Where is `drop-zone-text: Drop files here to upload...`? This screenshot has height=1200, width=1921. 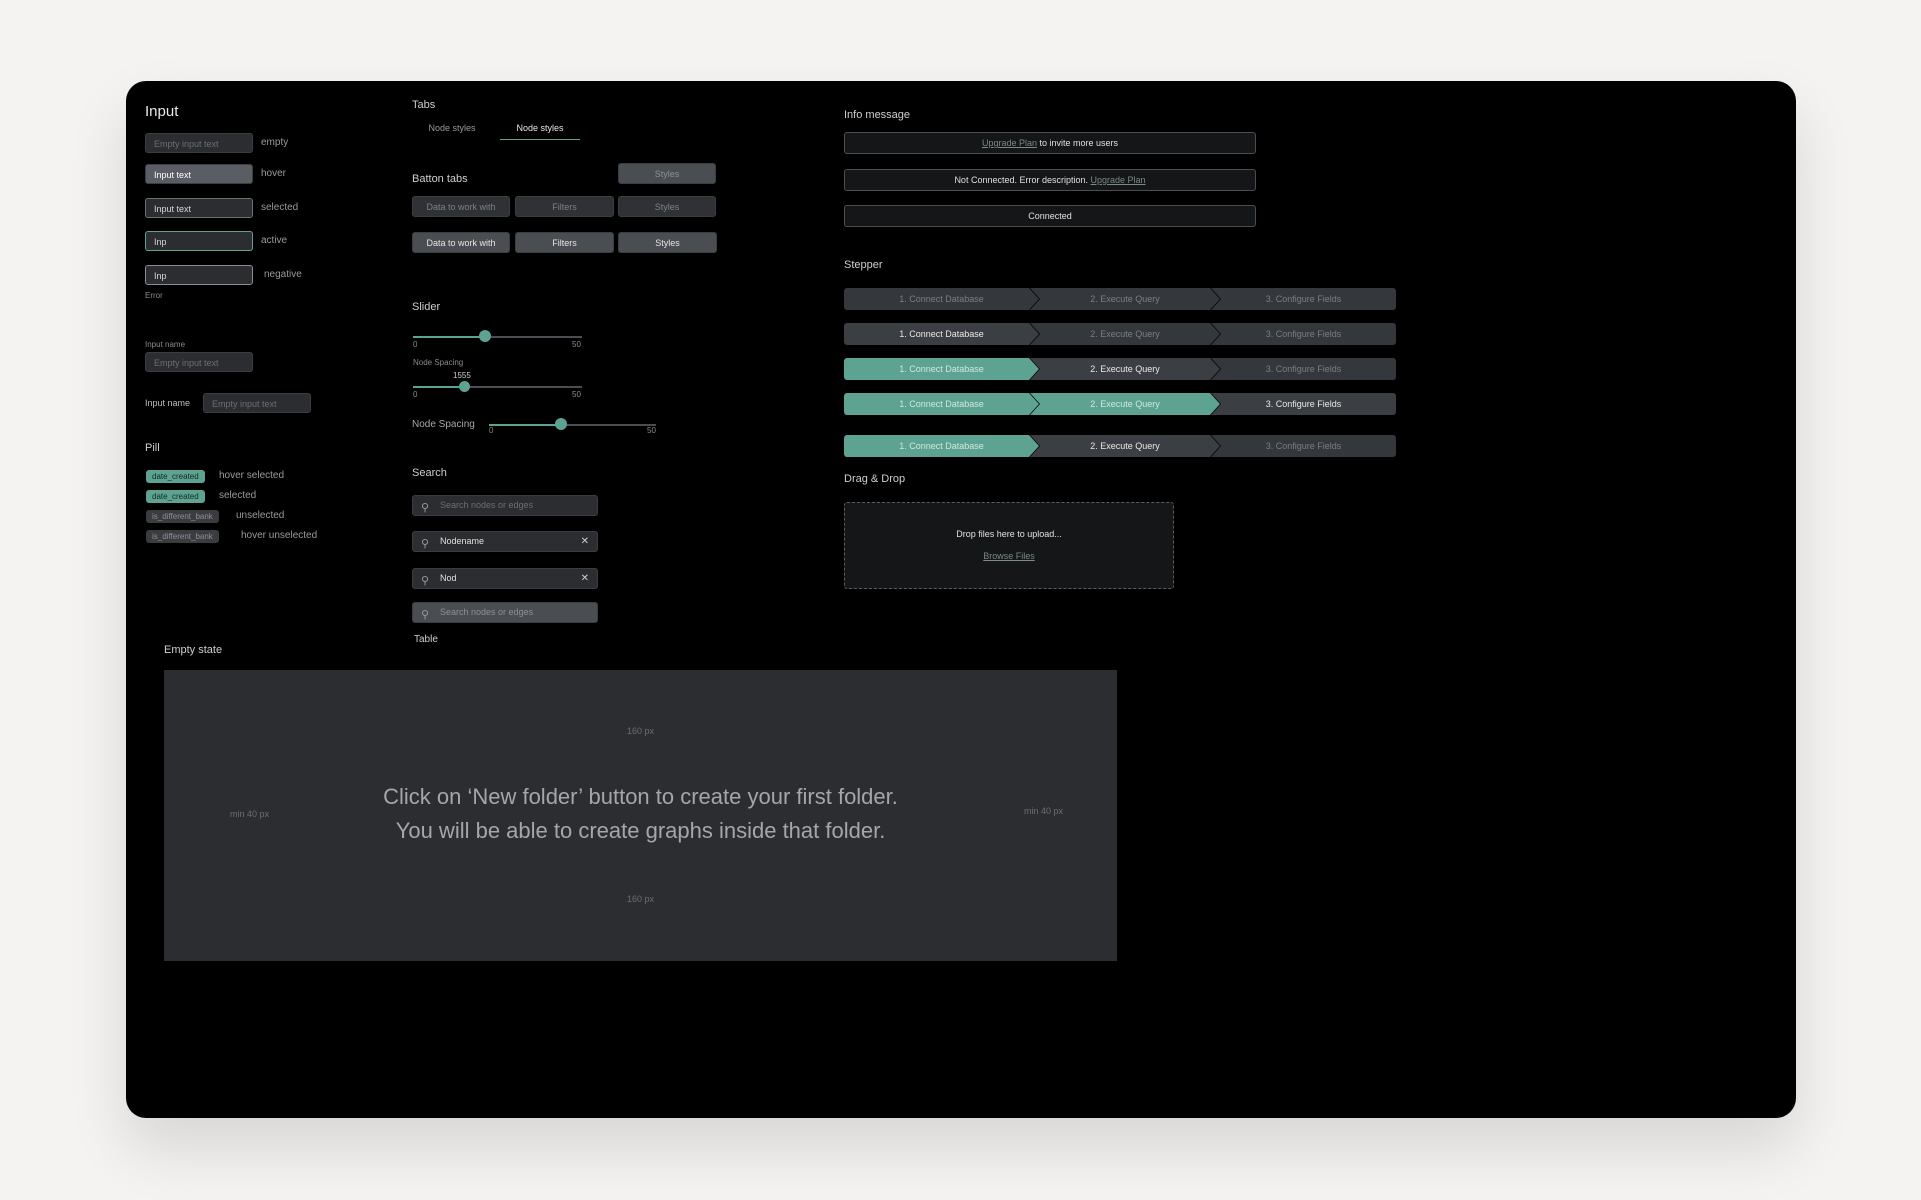 drop-zone-text: Drop files here to upload... is located at coordinates (1009, 534).